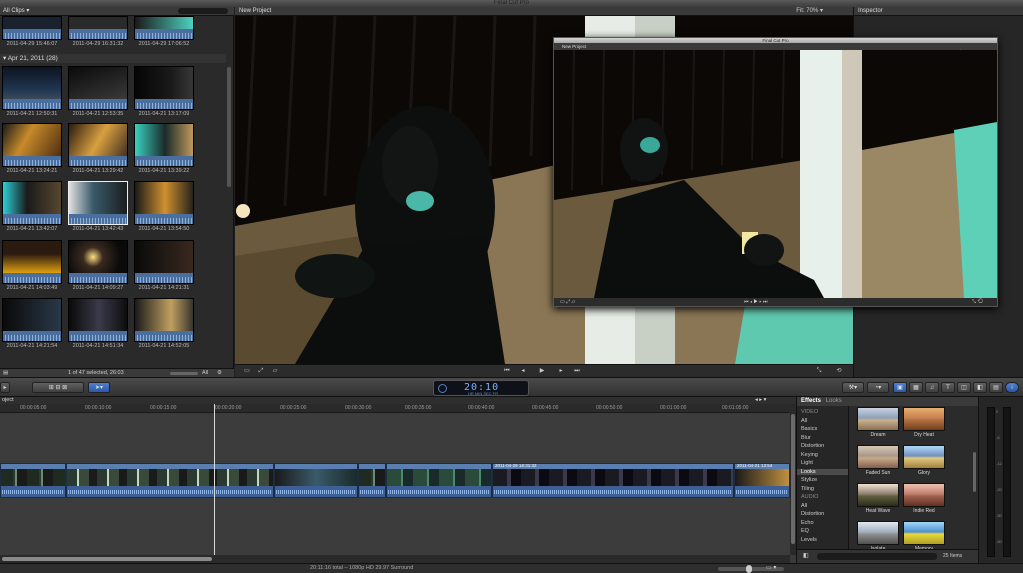 The width and height of the screenshot is (1023, 573). What do you see at coordinates (925, 498) in the screenshot?
I see `effect-thumbnail: Indie Red` at bounding box center [925, 498].